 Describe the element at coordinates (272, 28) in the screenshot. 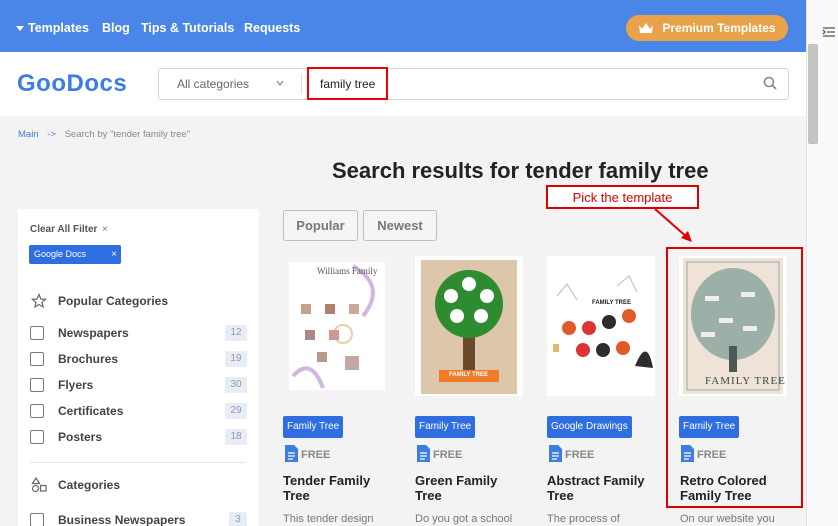

I see `nav-requests: Requests` at that location.